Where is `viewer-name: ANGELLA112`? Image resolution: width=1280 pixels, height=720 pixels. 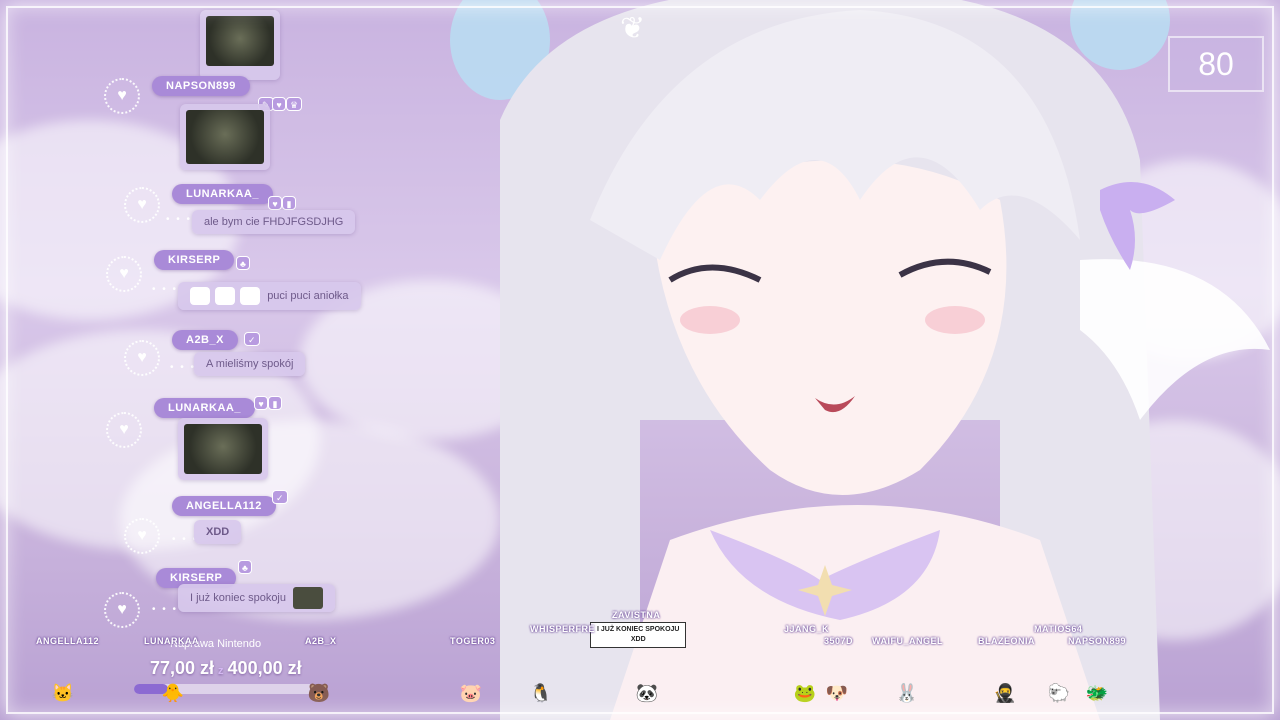
viewer-name: ANGELLA112 is located at coordinates (68, 641).